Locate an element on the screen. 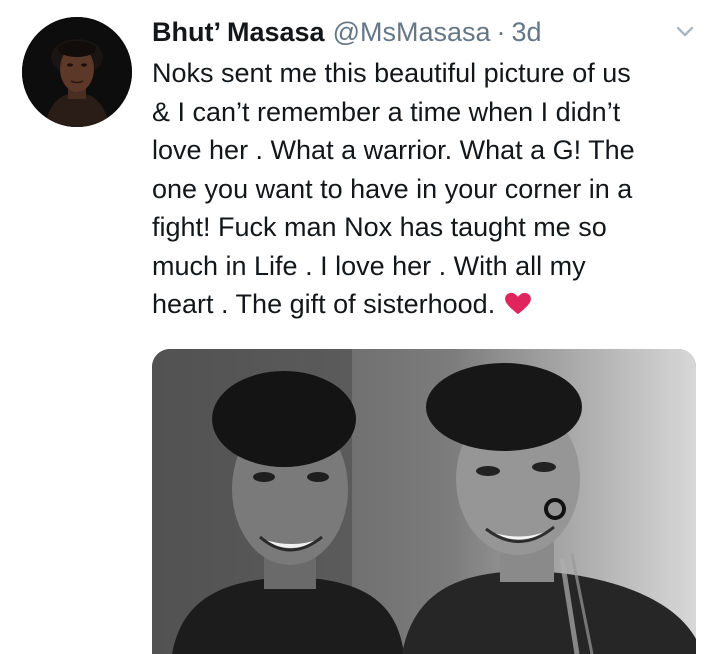 This screenshot has height=654, width=720. tweet-header: Bhut’ Masasa @MsMasasa · 3d is located at coordinates (347, 32).